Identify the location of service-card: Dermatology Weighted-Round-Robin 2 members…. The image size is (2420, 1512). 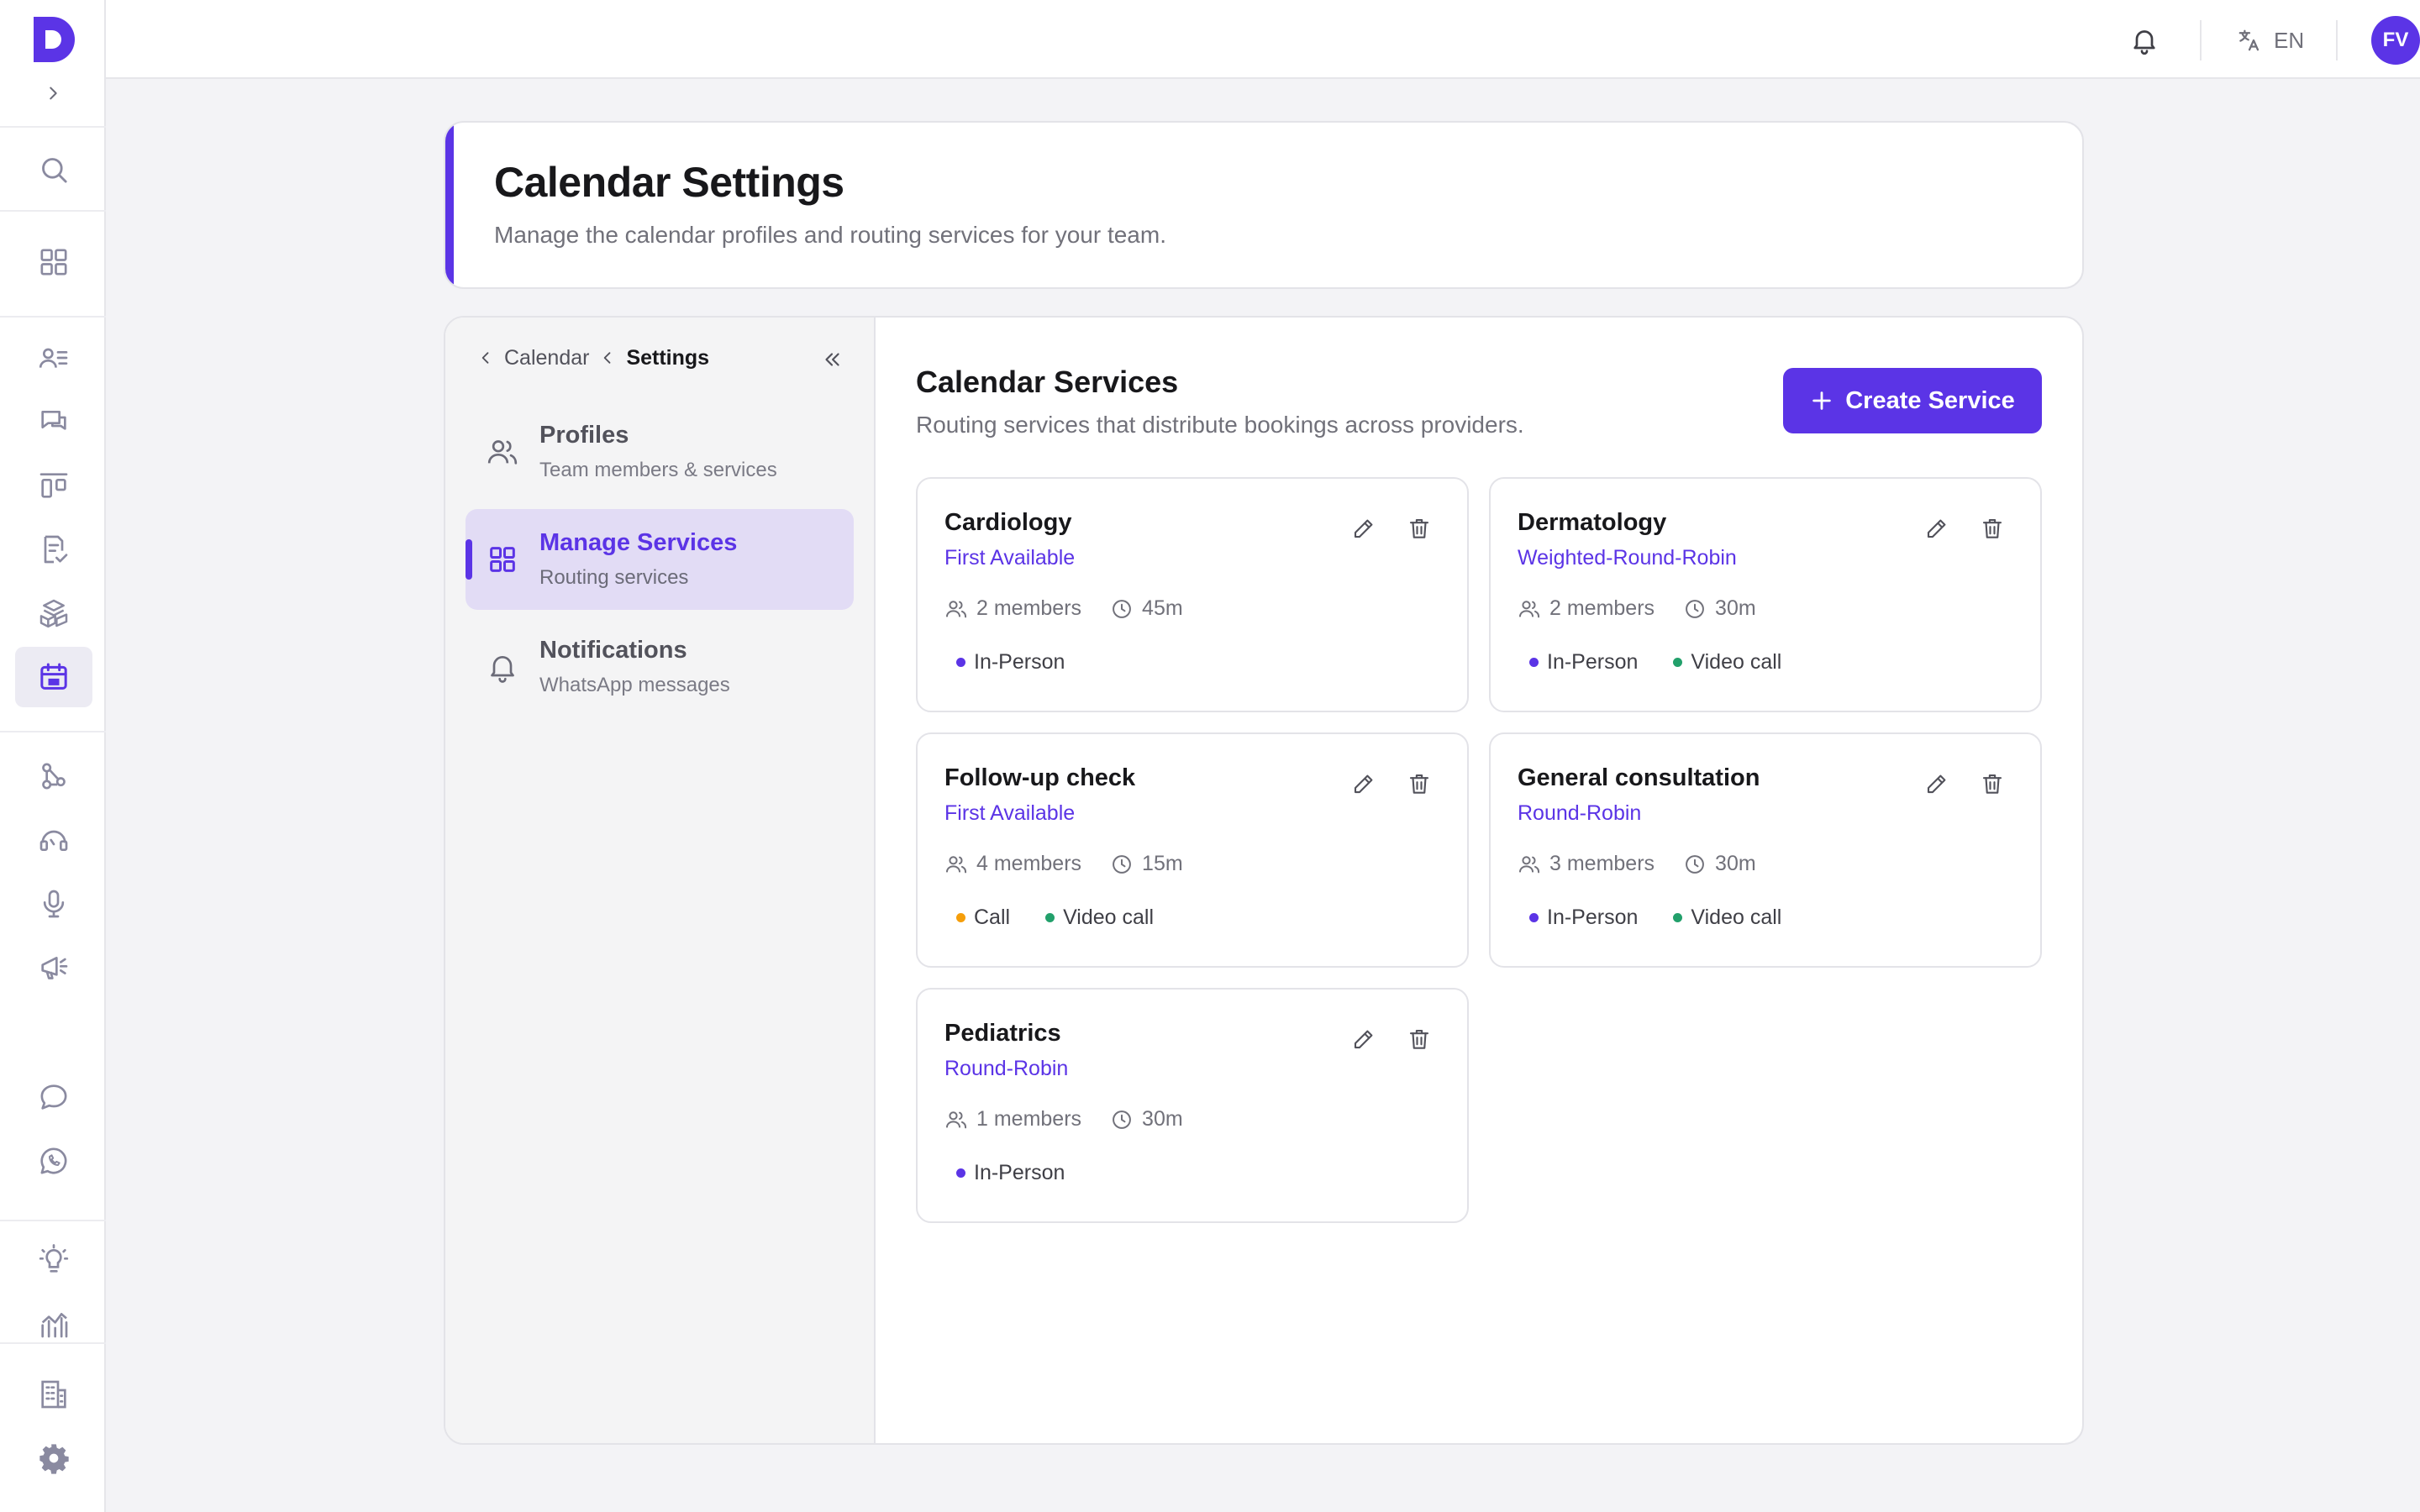
(1765, 594).